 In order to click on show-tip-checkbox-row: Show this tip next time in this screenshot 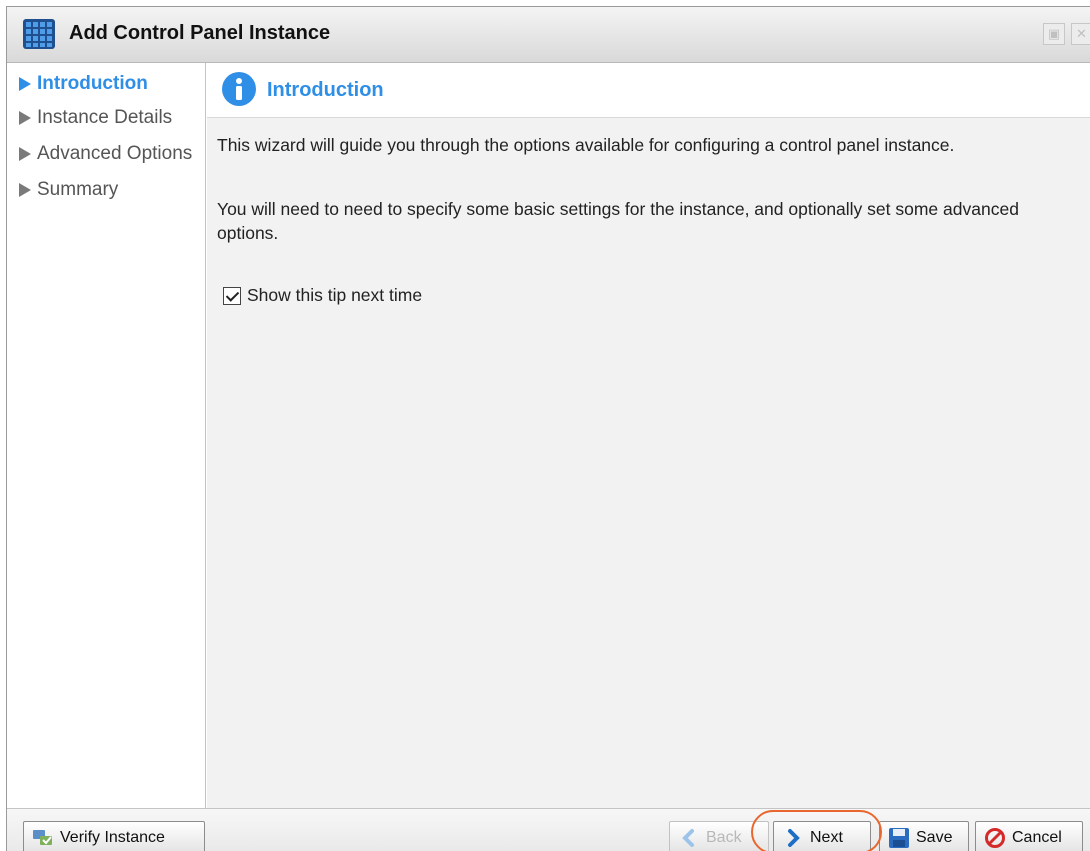, I will do `click(322, 295)`.